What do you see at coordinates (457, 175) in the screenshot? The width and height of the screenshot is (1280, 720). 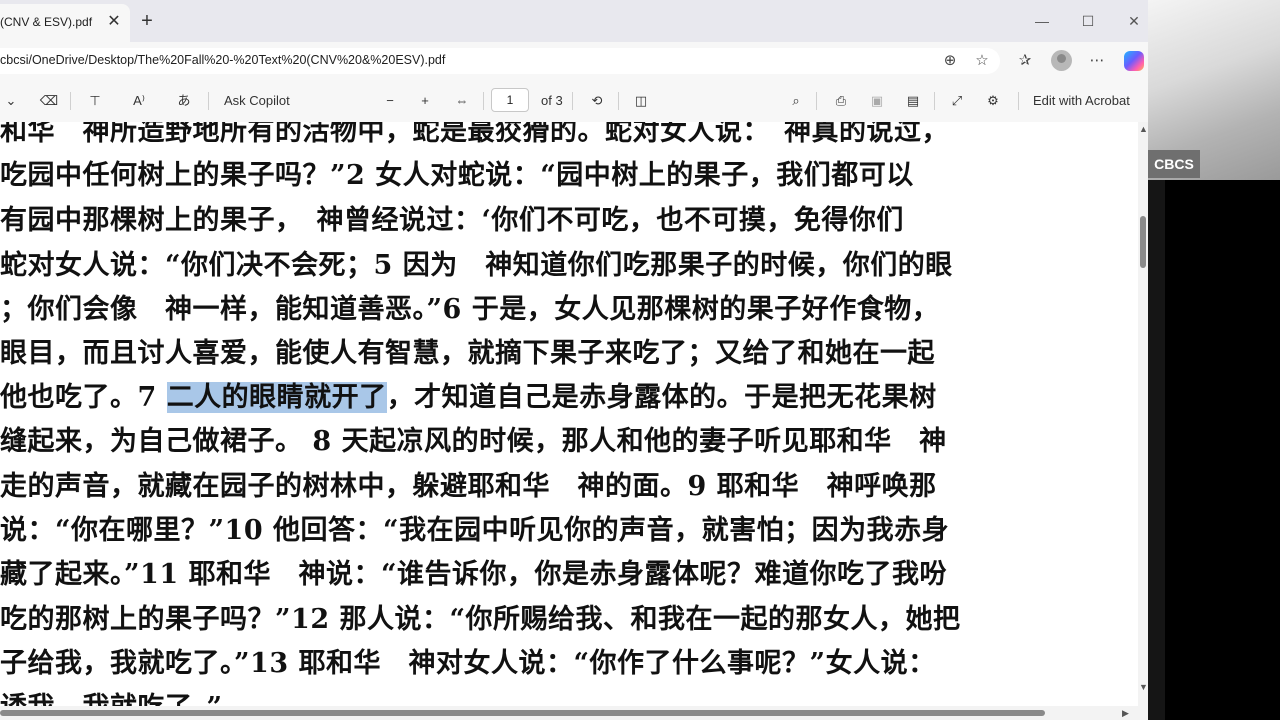 I see `text-line: 吃园中任何树上的果子吗？”2 女人对蛇说：“园中树上的果子，我们都可以` at bounding box center [457, 175].